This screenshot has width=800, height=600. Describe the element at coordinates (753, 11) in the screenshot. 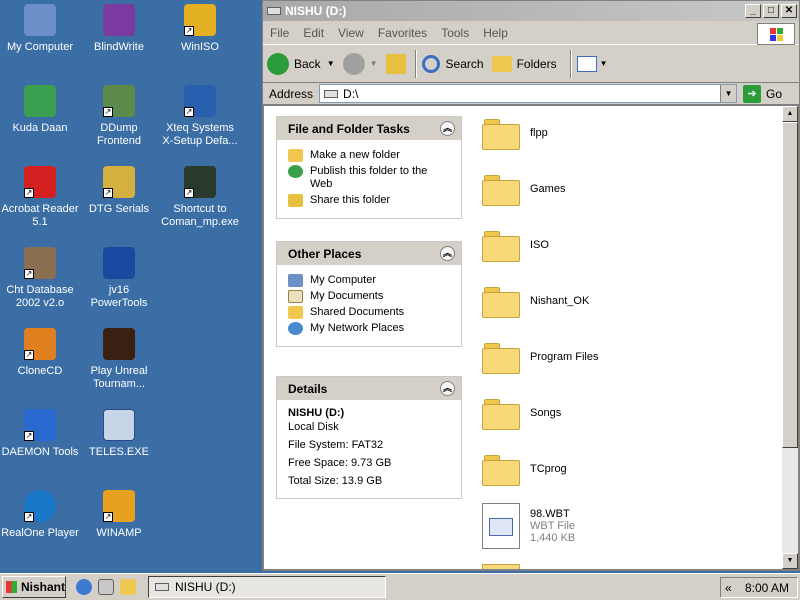

I see `minimize-button: _` at that location.